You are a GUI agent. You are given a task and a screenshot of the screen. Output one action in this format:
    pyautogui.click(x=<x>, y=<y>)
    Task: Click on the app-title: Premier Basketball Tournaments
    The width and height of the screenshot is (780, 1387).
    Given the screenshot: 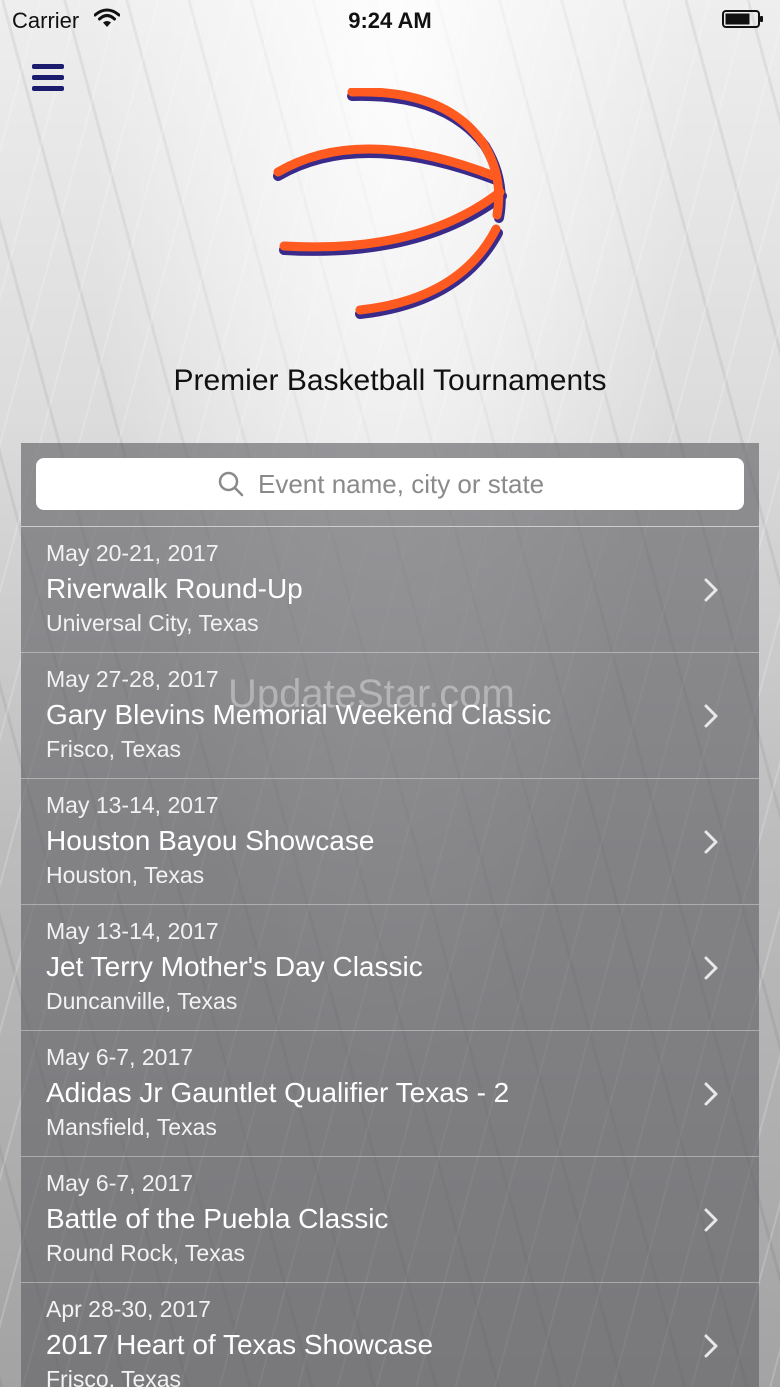 What is the action you would take?
    pyautogui.click(x=390, y=380)
    